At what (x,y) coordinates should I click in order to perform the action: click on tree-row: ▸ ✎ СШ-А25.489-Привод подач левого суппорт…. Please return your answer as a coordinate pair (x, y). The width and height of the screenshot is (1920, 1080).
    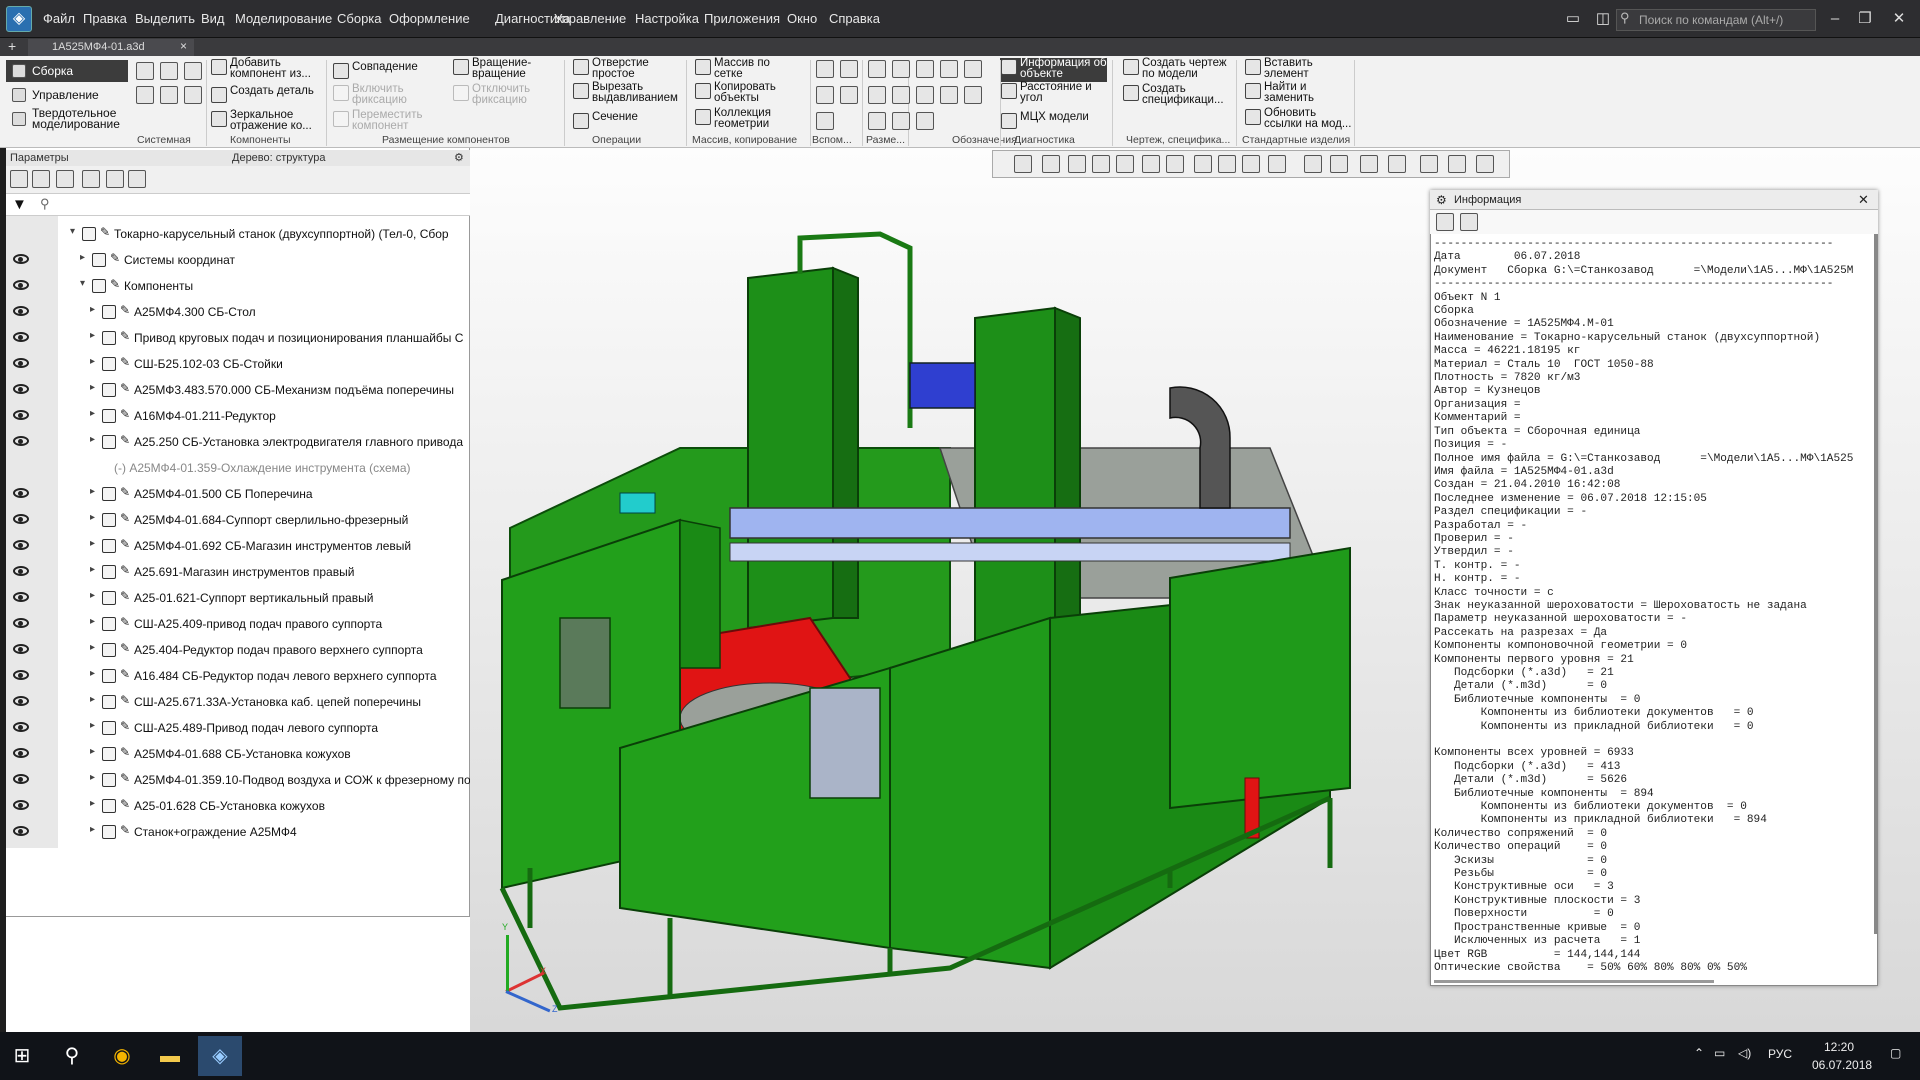
    Looking at the image, I should click on (238, 729).